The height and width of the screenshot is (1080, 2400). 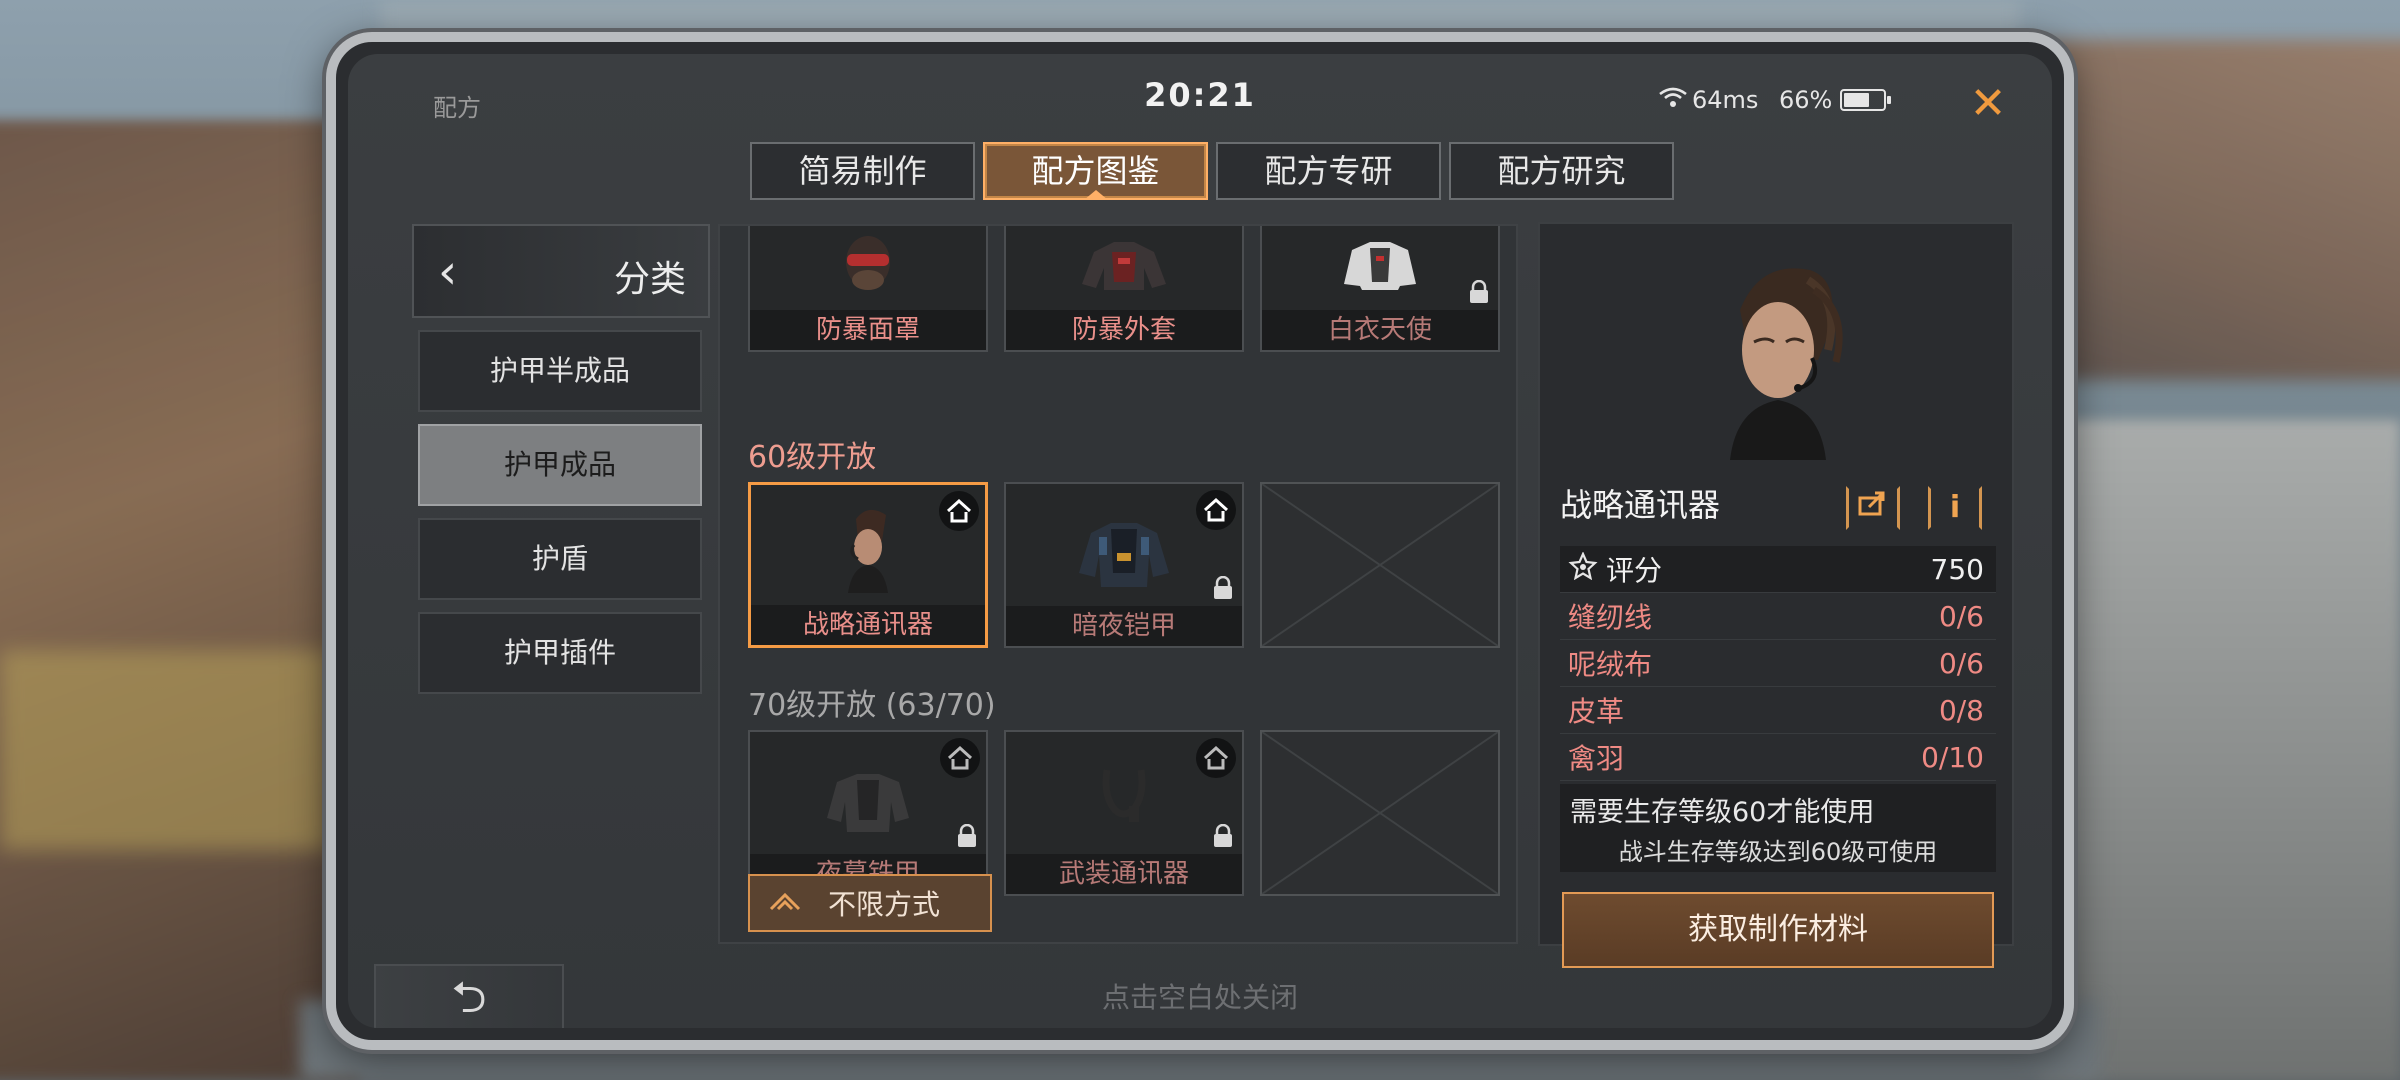 I want to click on material-row: 呢绒布 0/6, so click(x=1778, y=663).